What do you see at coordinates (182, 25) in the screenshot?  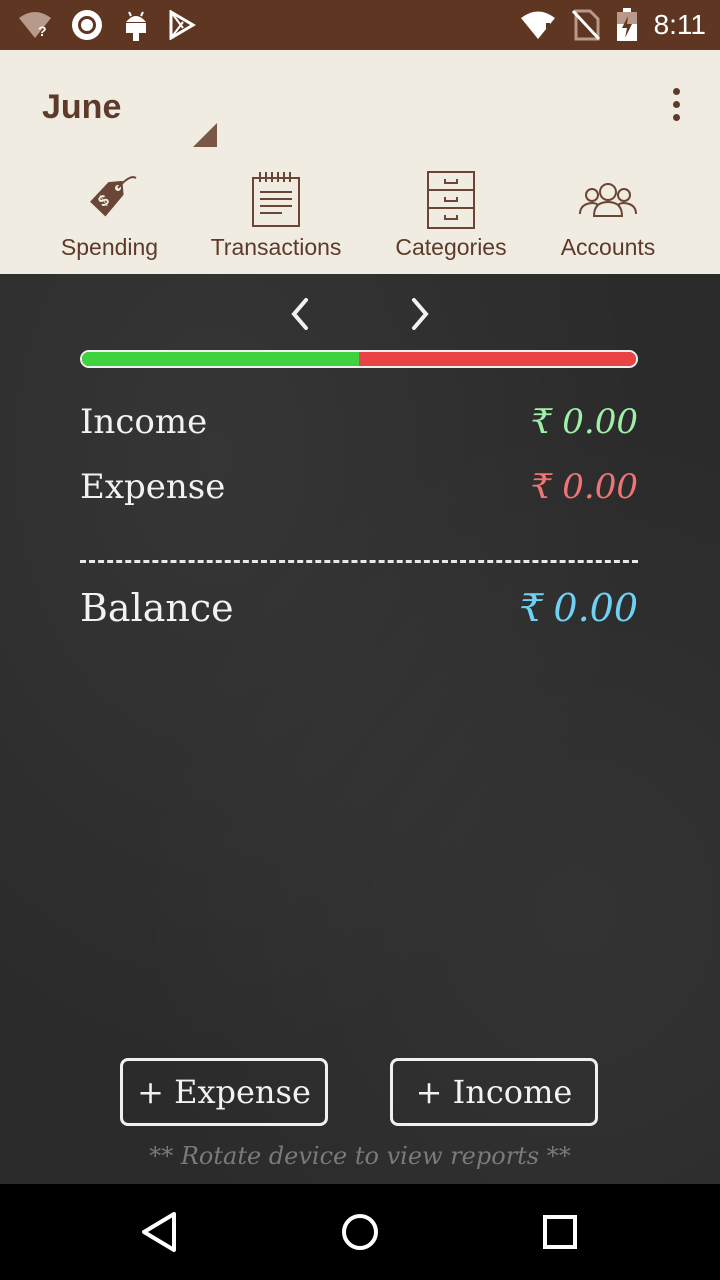 I see `play-store-icon` at bounding box center [182, 25].